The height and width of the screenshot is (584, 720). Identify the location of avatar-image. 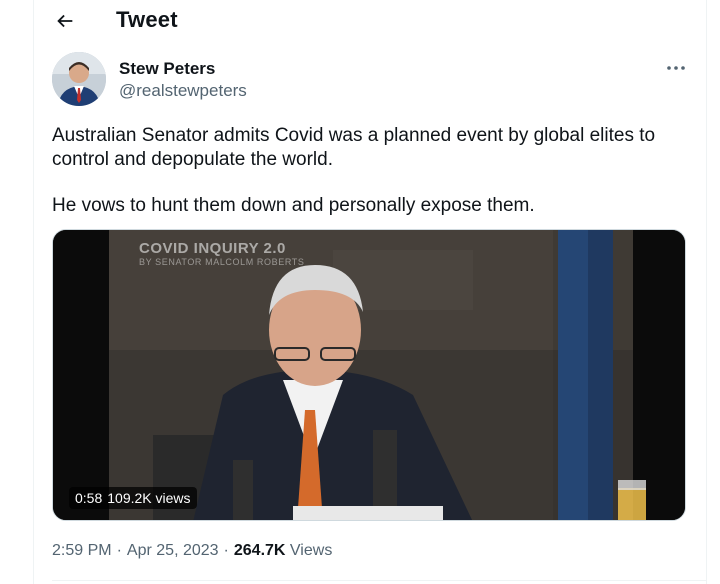
(79, 79).